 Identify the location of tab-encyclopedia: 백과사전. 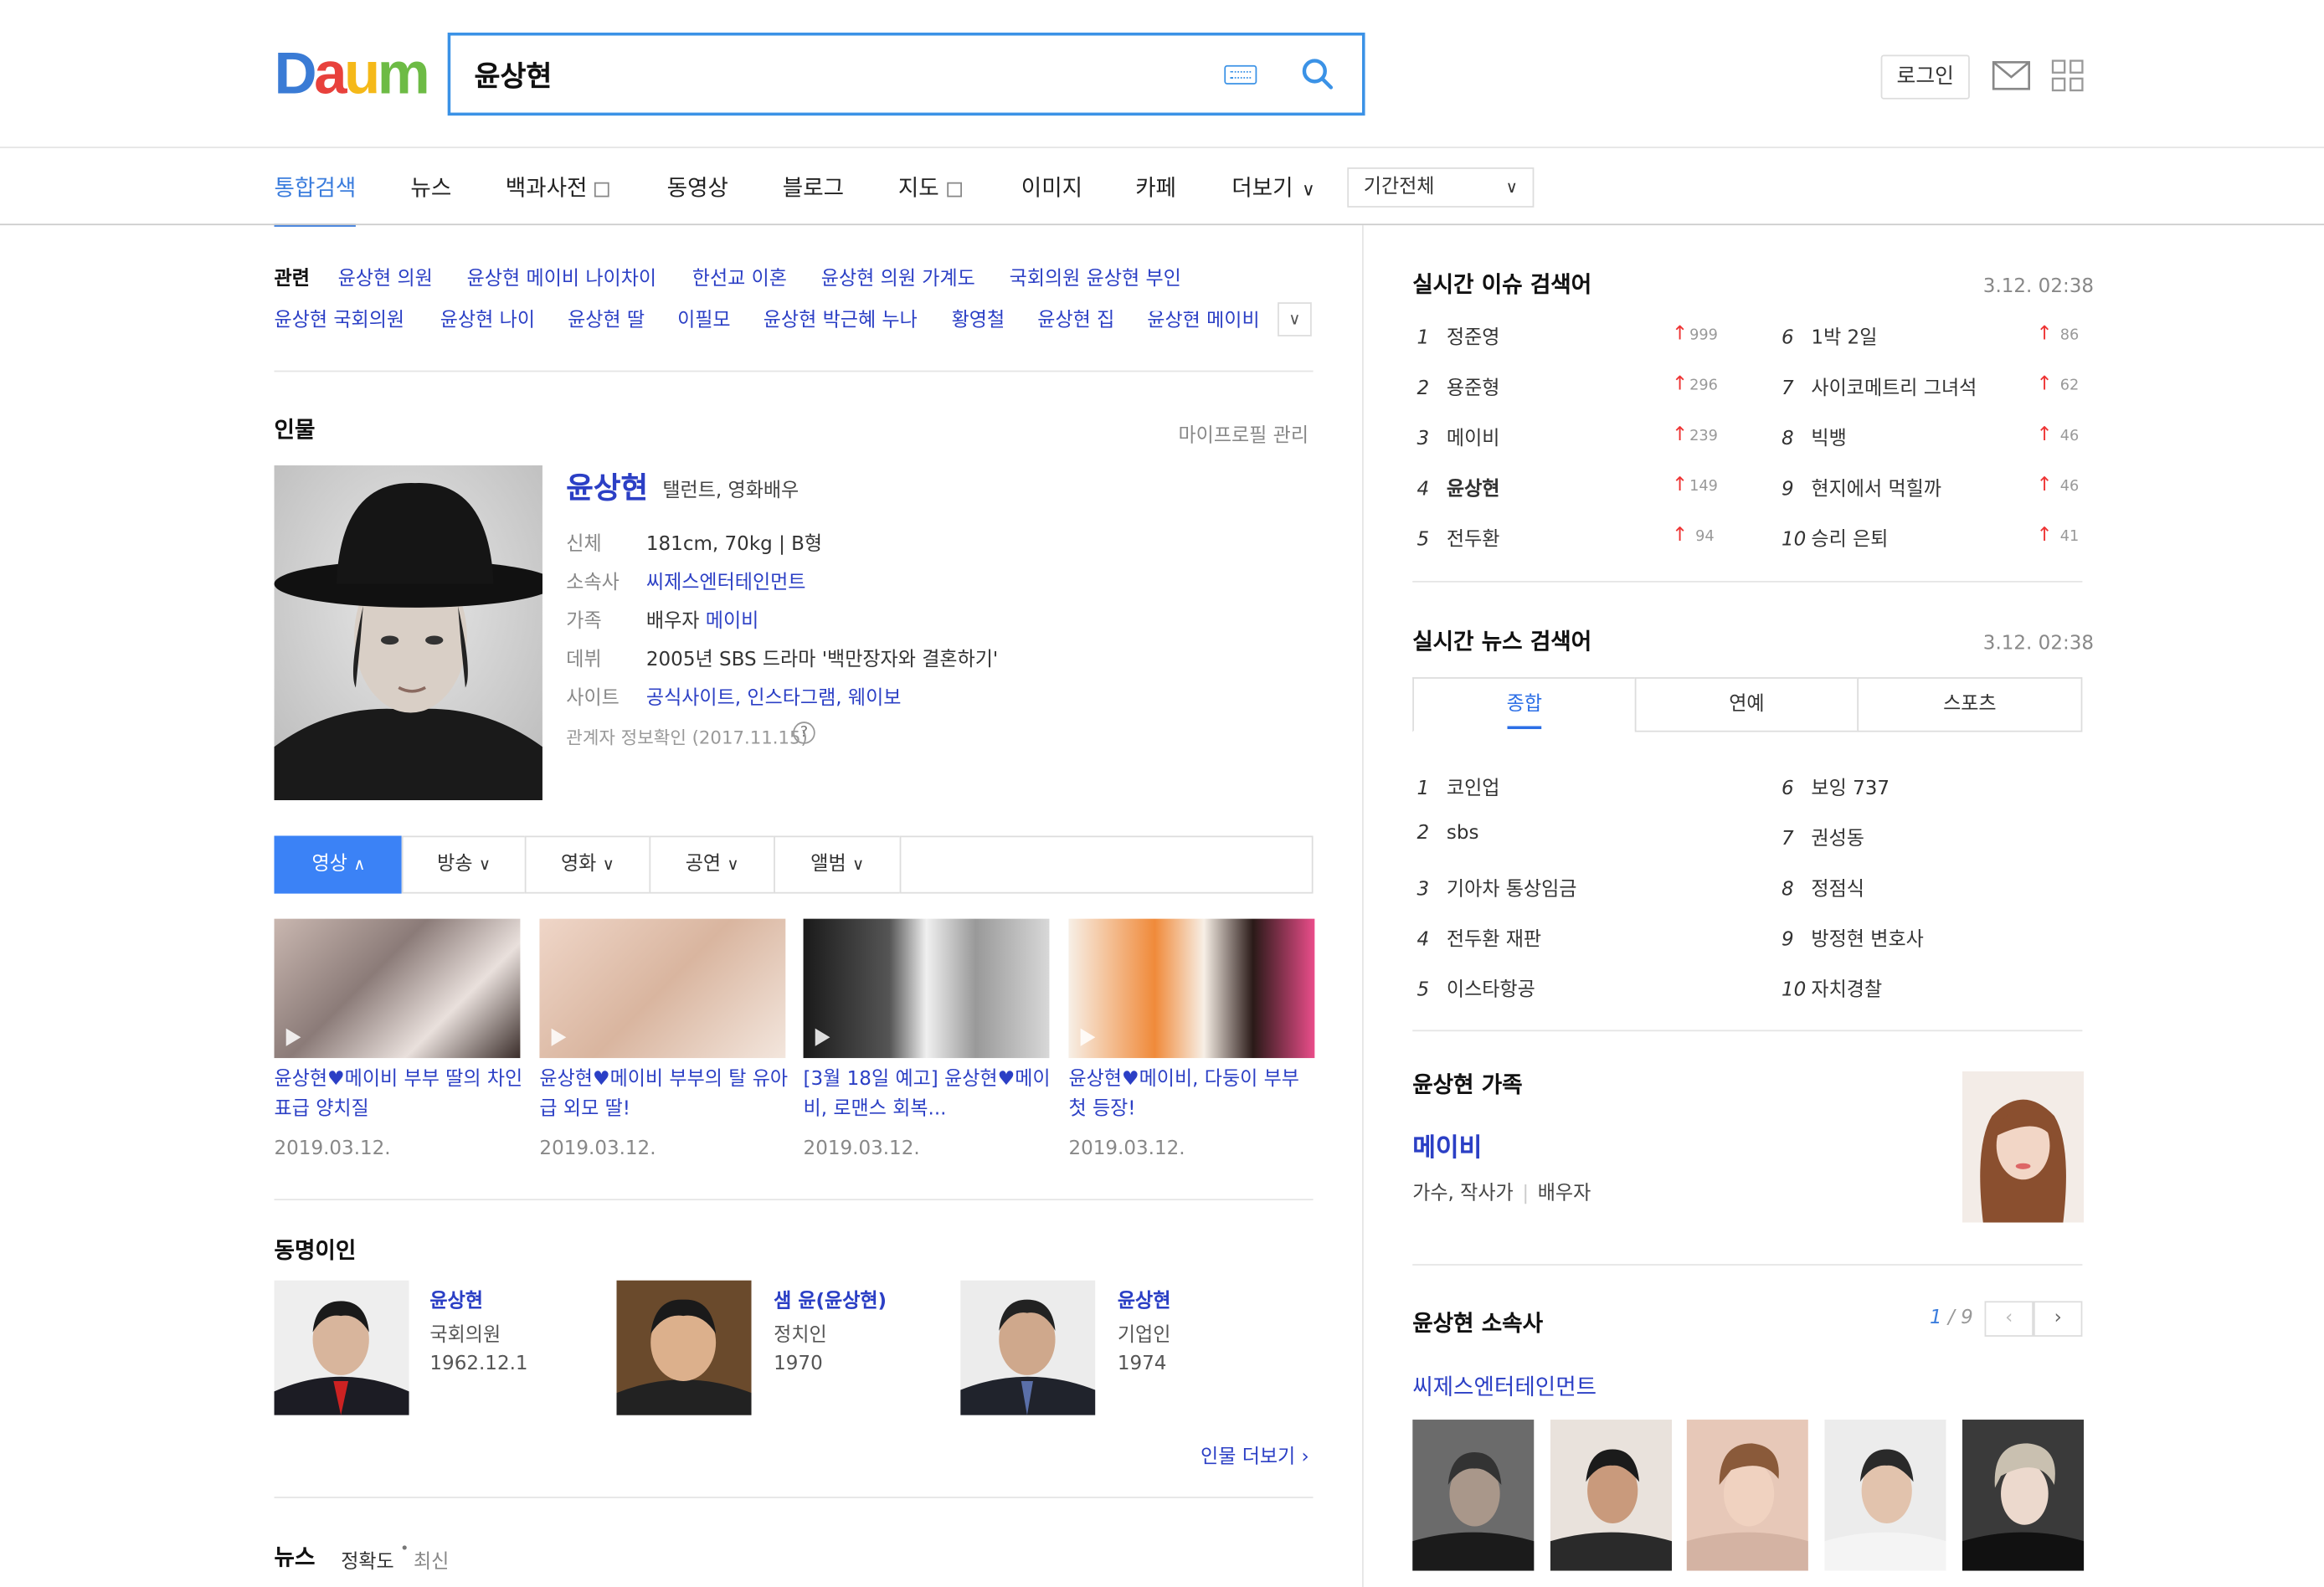
(558, 198).